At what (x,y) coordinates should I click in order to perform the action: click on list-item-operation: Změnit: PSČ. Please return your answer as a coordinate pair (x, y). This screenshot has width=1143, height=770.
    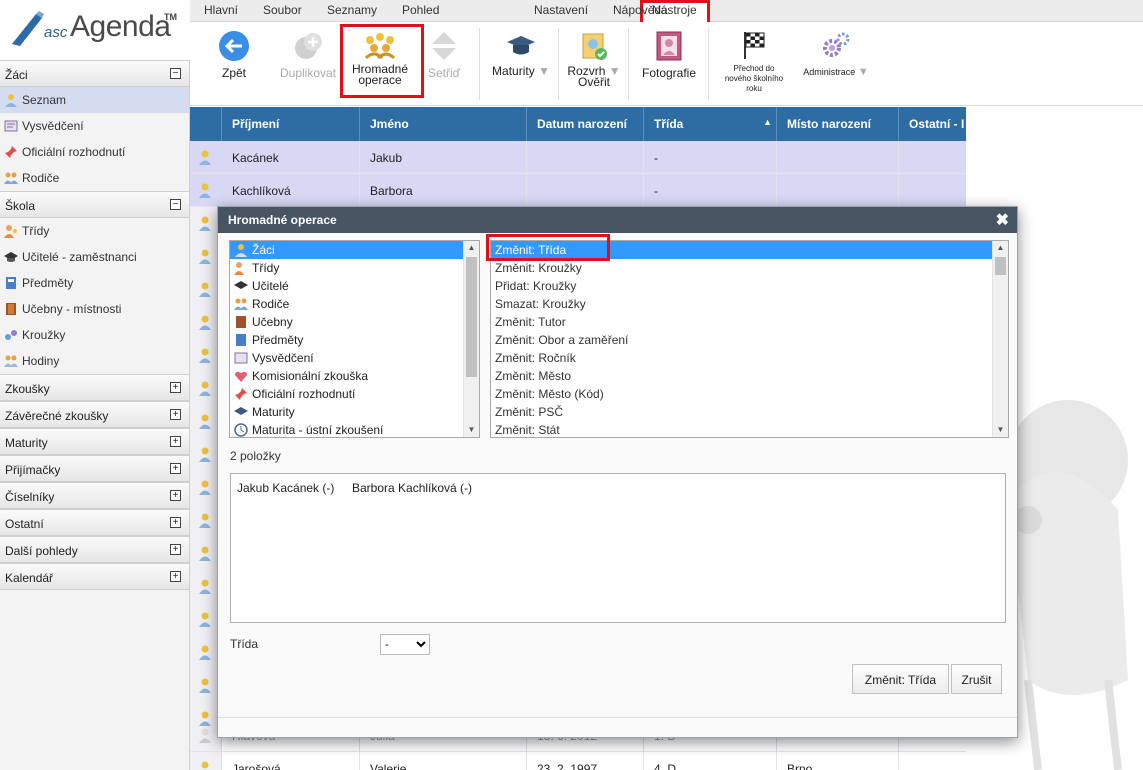
    Looking at the image, I should click on (749, 412).